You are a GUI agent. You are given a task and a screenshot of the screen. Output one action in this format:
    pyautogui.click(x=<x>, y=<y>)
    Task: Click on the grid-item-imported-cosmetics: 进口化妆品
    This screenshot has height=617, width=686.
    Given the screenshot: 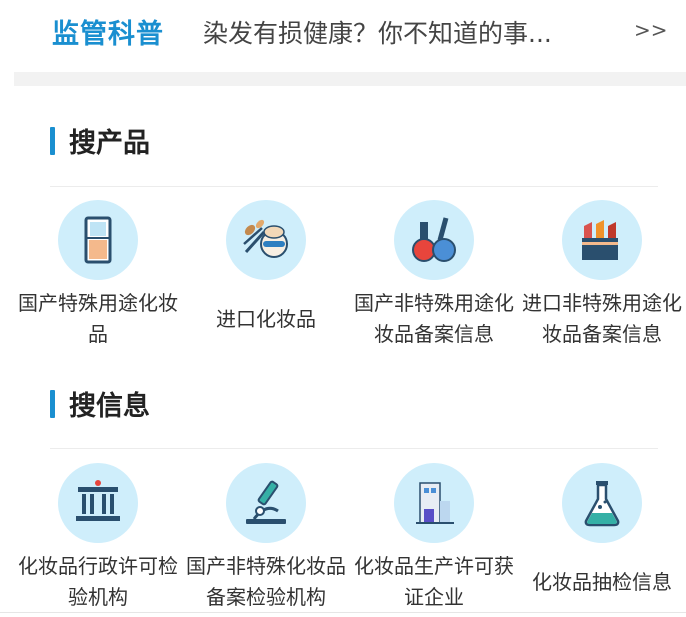 What is the action you would take?
    pyautogui.click(x=266, y=275)
    